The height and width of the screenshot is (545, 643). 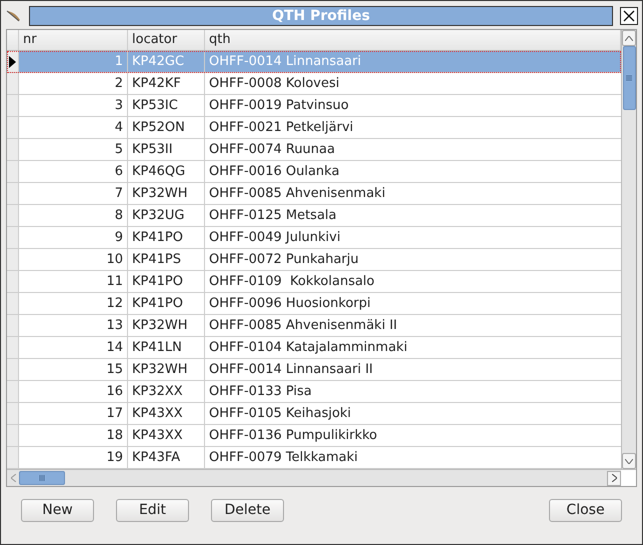 I want to click on table-row: 5 KP53II OHFF-0074 Ruunaa, so click(x=314, y=150).